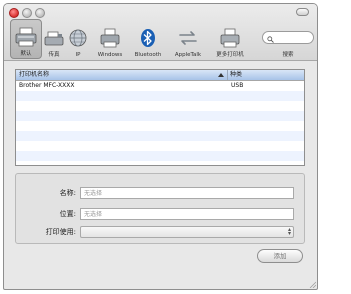 The image size is (351, 294). I want to click on more-printers-icon, so click(230, 38).